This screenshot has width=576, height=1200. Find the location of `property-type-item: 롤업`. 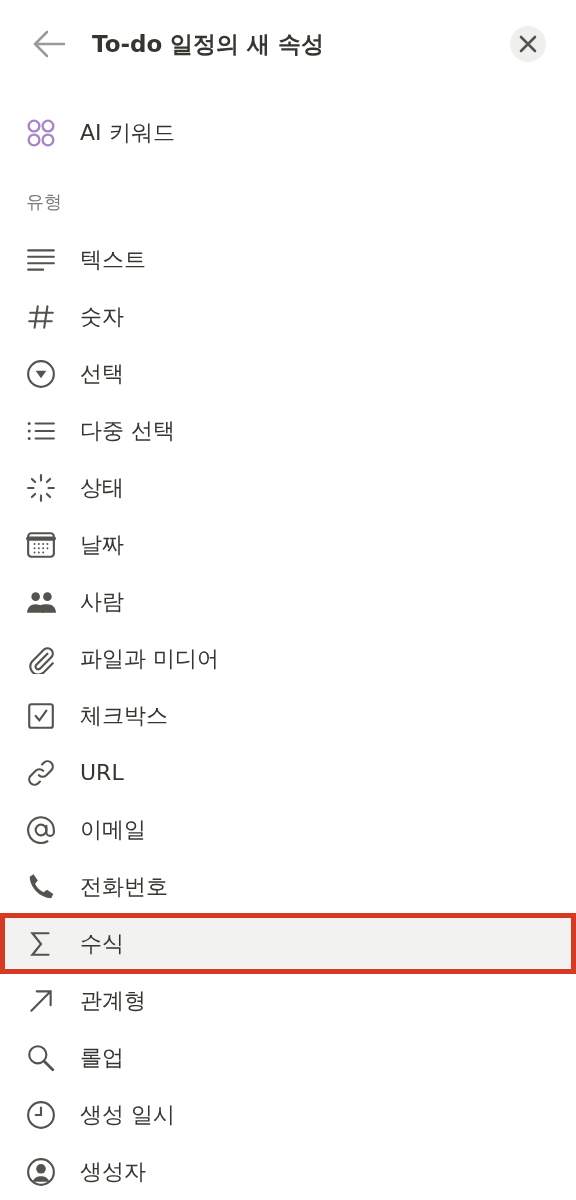

property-type-item: 롤업 is located at coordinates (288, 1057).